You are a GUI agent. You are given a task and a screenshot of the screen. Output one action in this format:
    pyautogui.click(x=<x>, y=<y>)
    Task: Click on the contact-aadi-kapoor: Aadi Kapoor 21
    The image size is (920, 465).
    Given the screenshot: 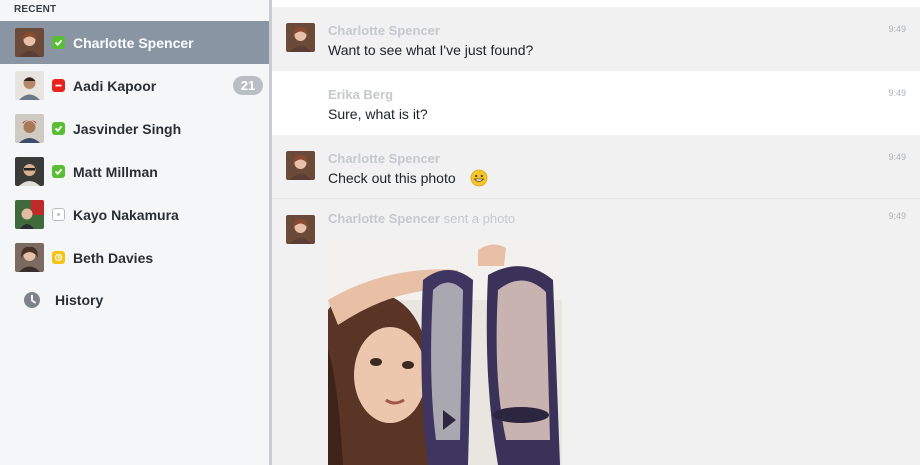 What is the action you would take?
    pyautogui.click(x=134, y=85)
    